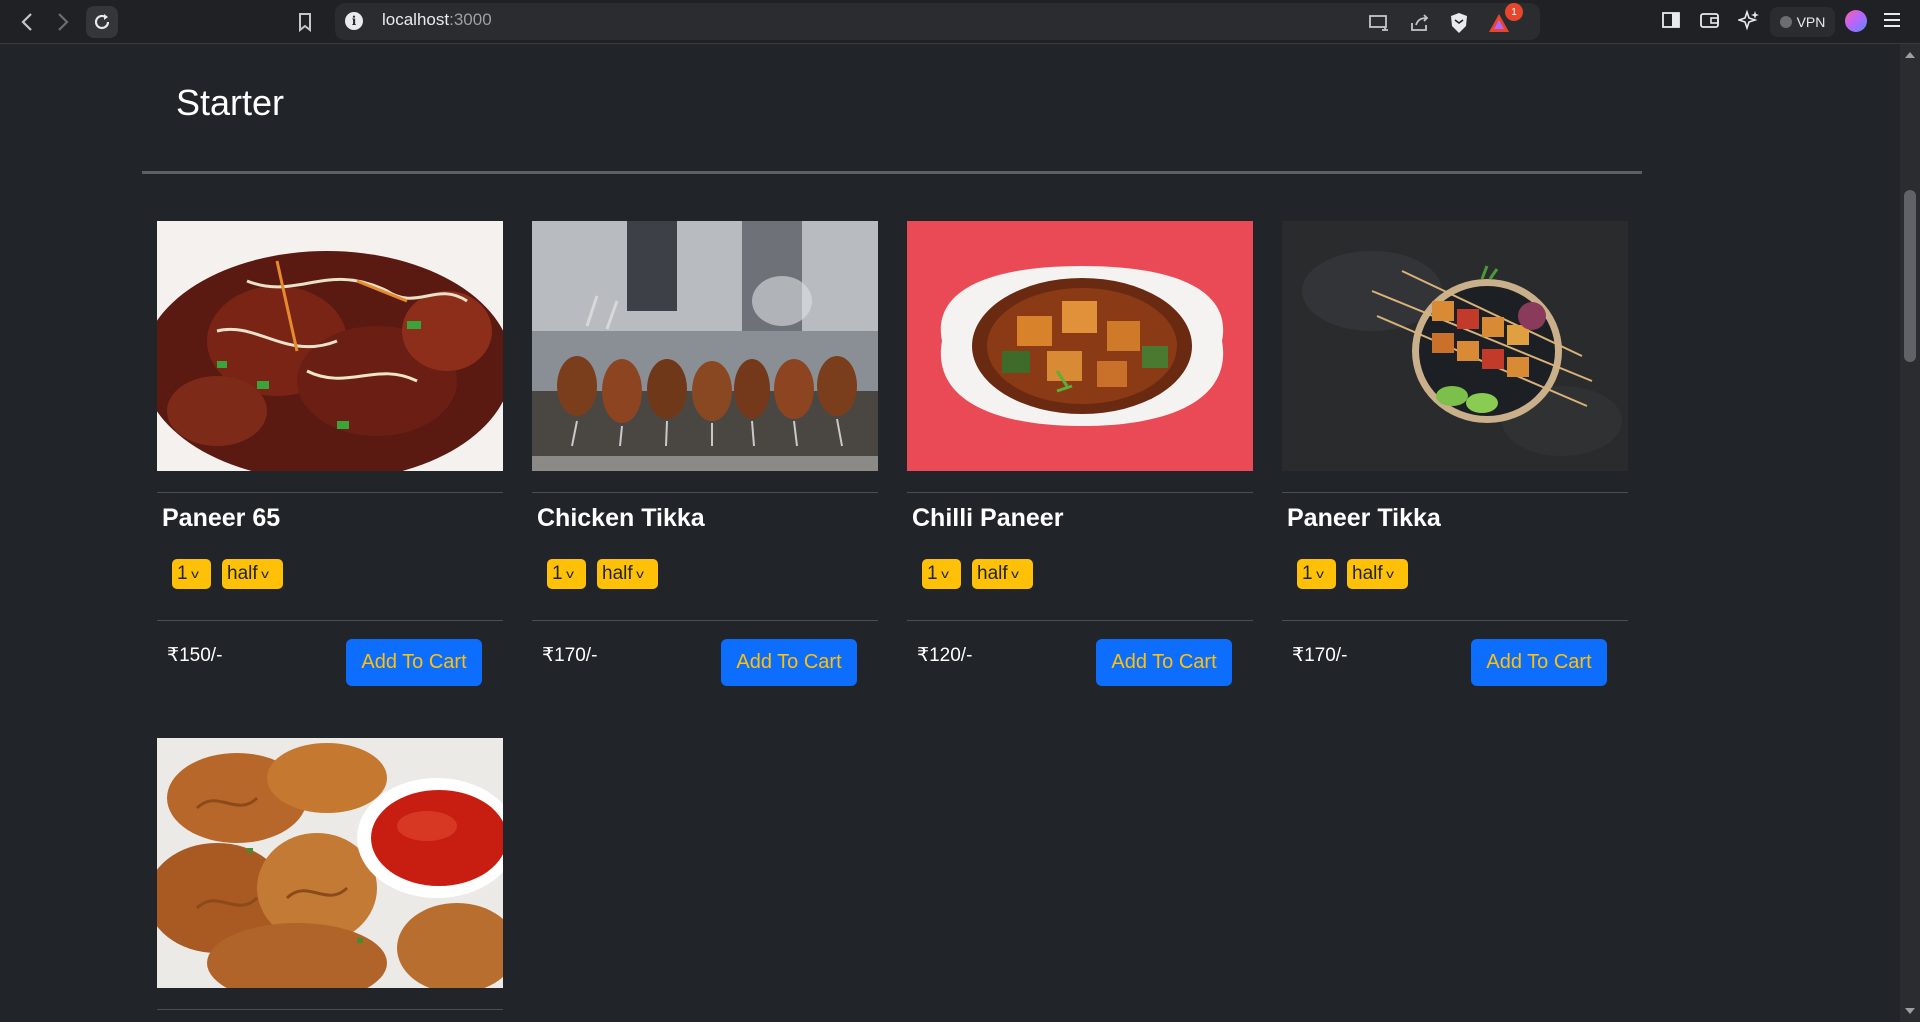 This screenshot has height=1022, width=1920. Describe the element at coordinates (330, 481) in the screenshot. I see `food-card: Paneer 65 1v half v ₹150/- Add To Cart` at that location.